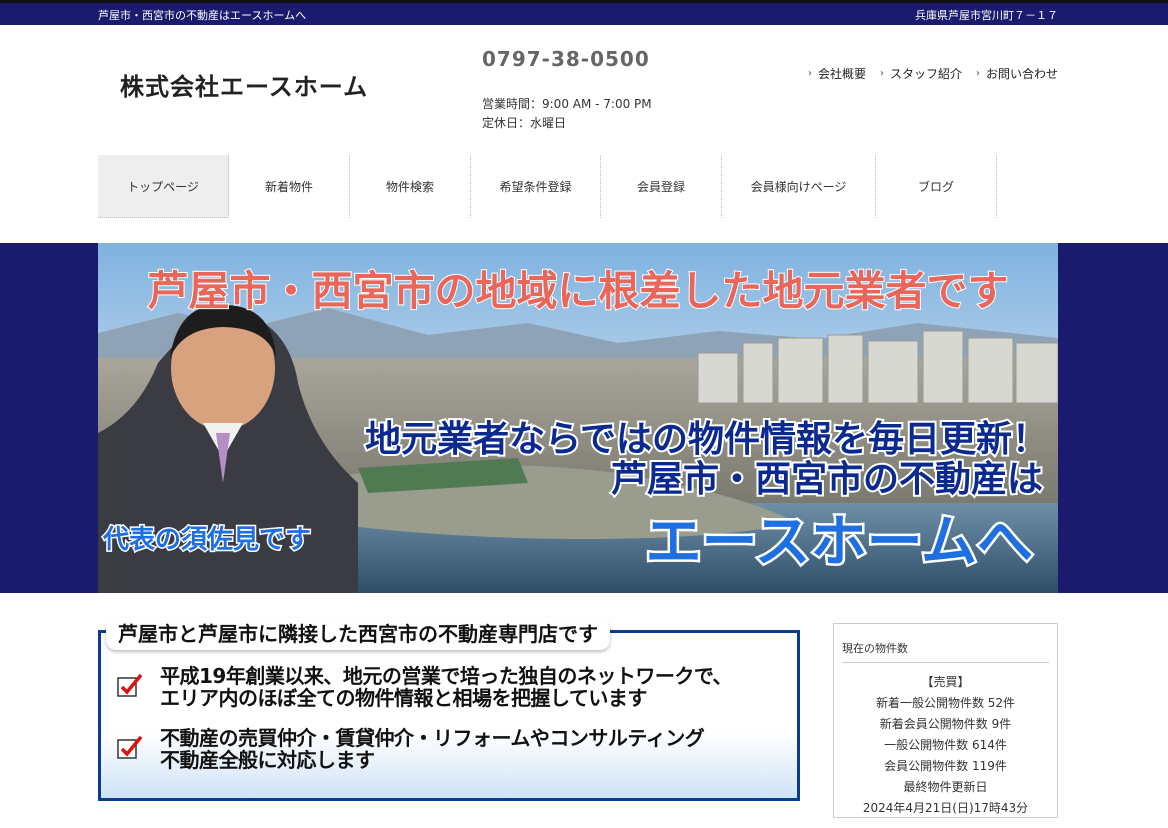 This screenshot has height=828, width=1168. I want to click on intro-point-line: 平成19年創業以来、地元の営業で培った独自のネットワークで、, so click(446, 676).